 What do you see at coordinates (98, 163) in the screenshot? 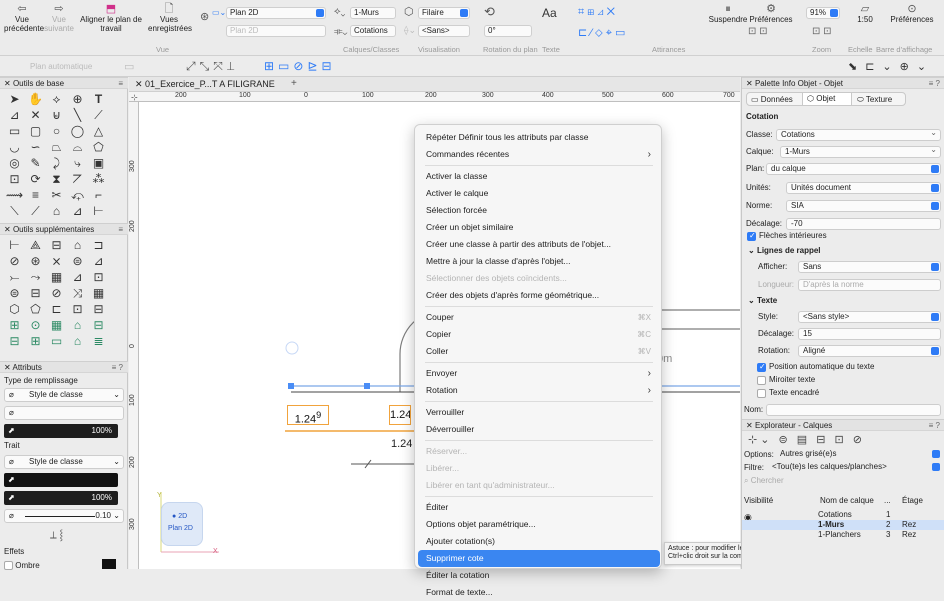
I see `image-tool-icon: ▣` at bounding box center [98, 163].